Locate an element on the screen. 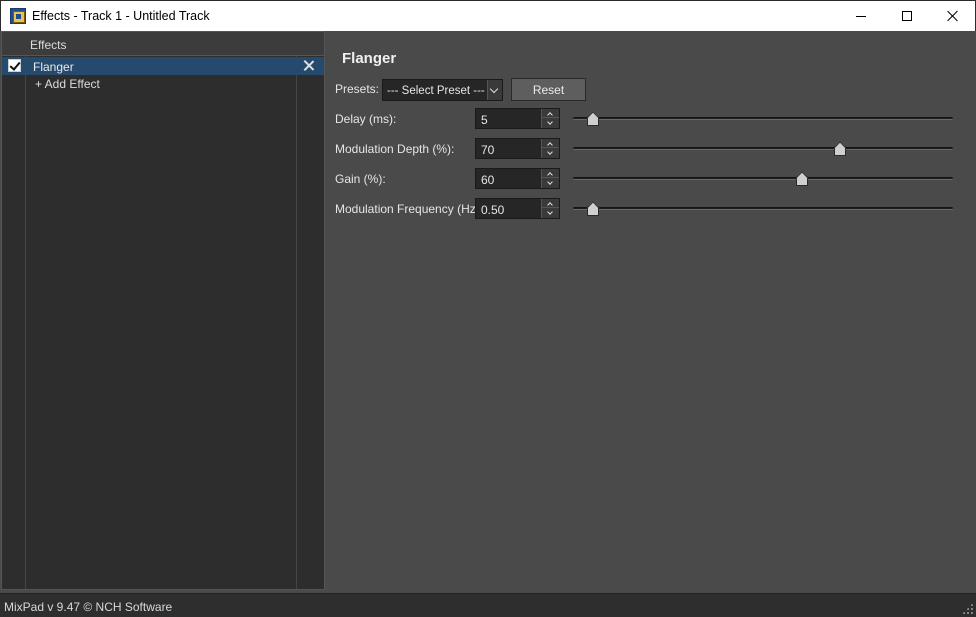 The height and width of the screenshot is (617, 976). modulation-frequency-value: 0.50 is located at coordinates (492, 210).